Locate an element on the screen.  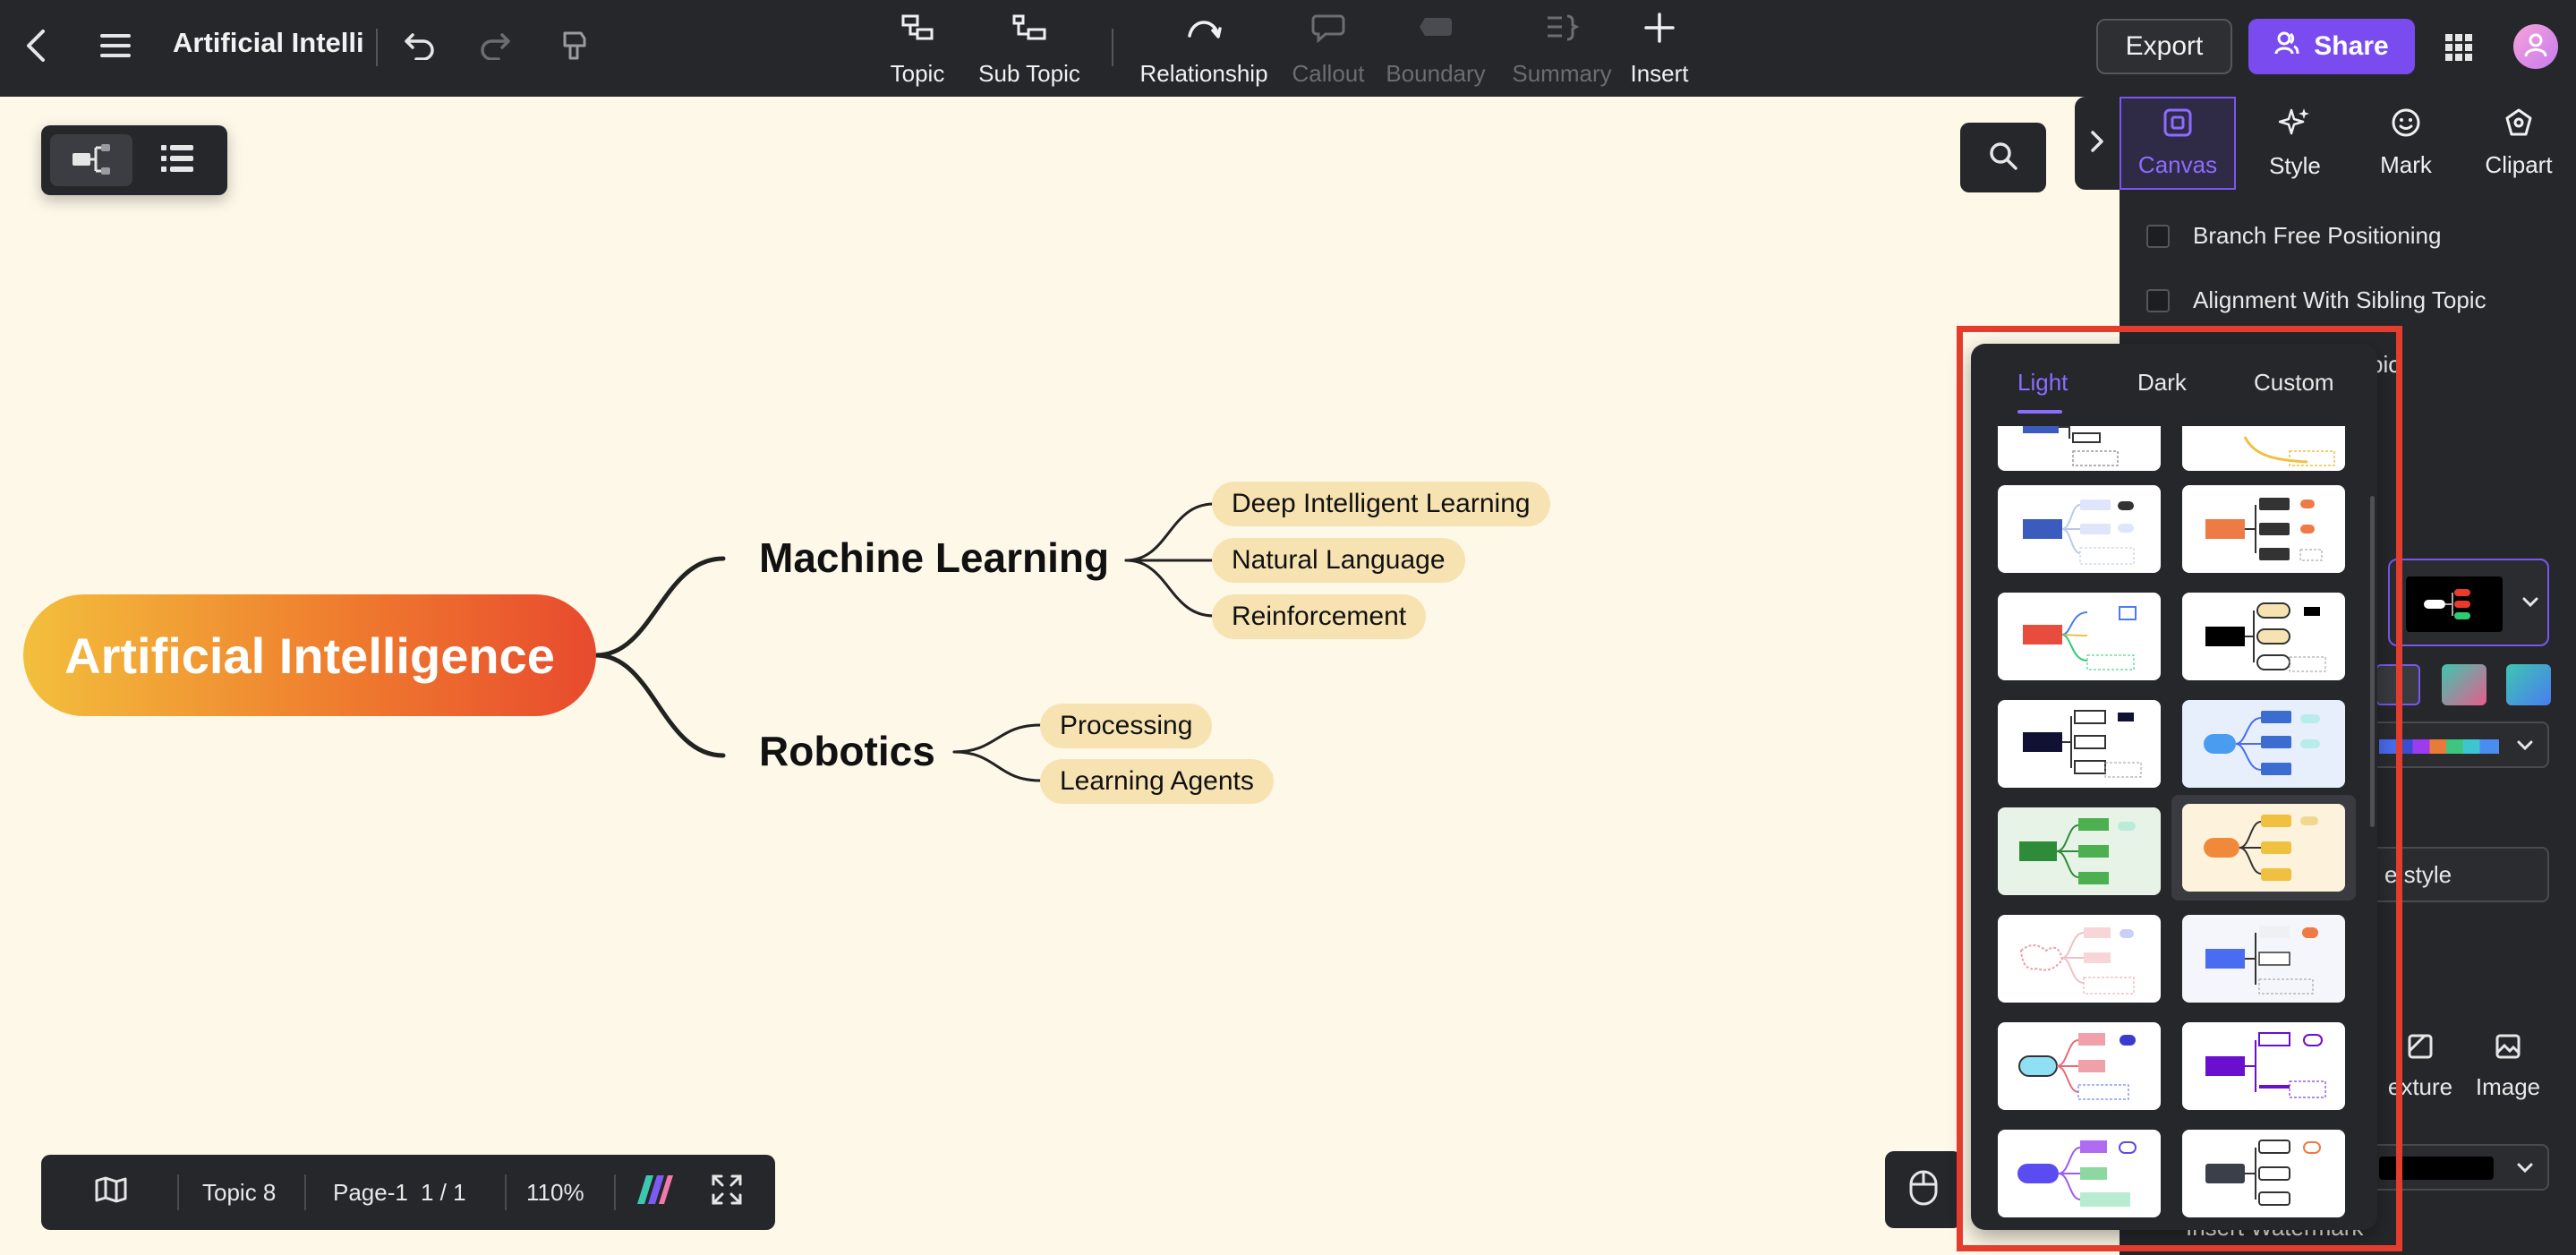
theme-dropdown is located at coordinates (2468, 602).